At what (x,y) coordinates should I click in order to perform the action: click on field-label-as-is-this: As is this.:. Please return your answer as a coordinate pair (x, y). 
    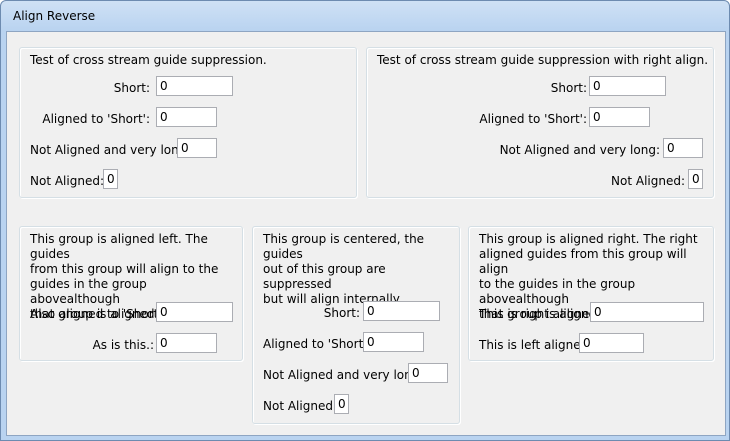
    Looking at the image, I should click on (123, 345).